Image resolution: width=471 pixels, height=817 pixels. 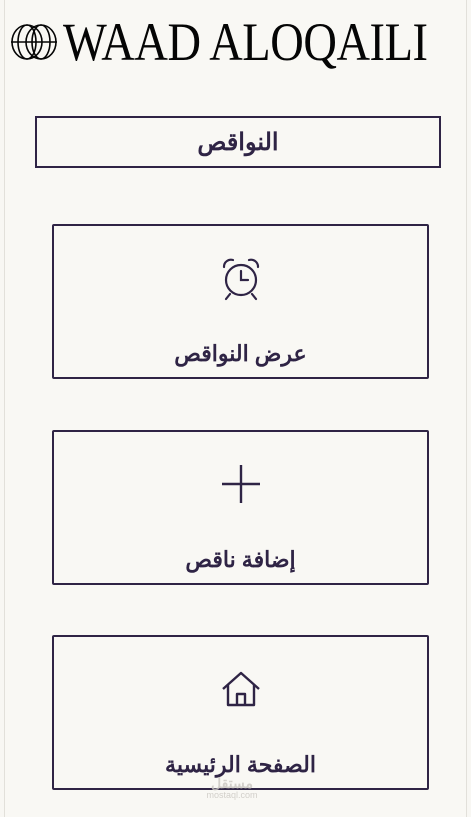 What do you see at coordinates (241, 484) in the screenshot?
I see `plus-icon` at bounding box center [241, 484].